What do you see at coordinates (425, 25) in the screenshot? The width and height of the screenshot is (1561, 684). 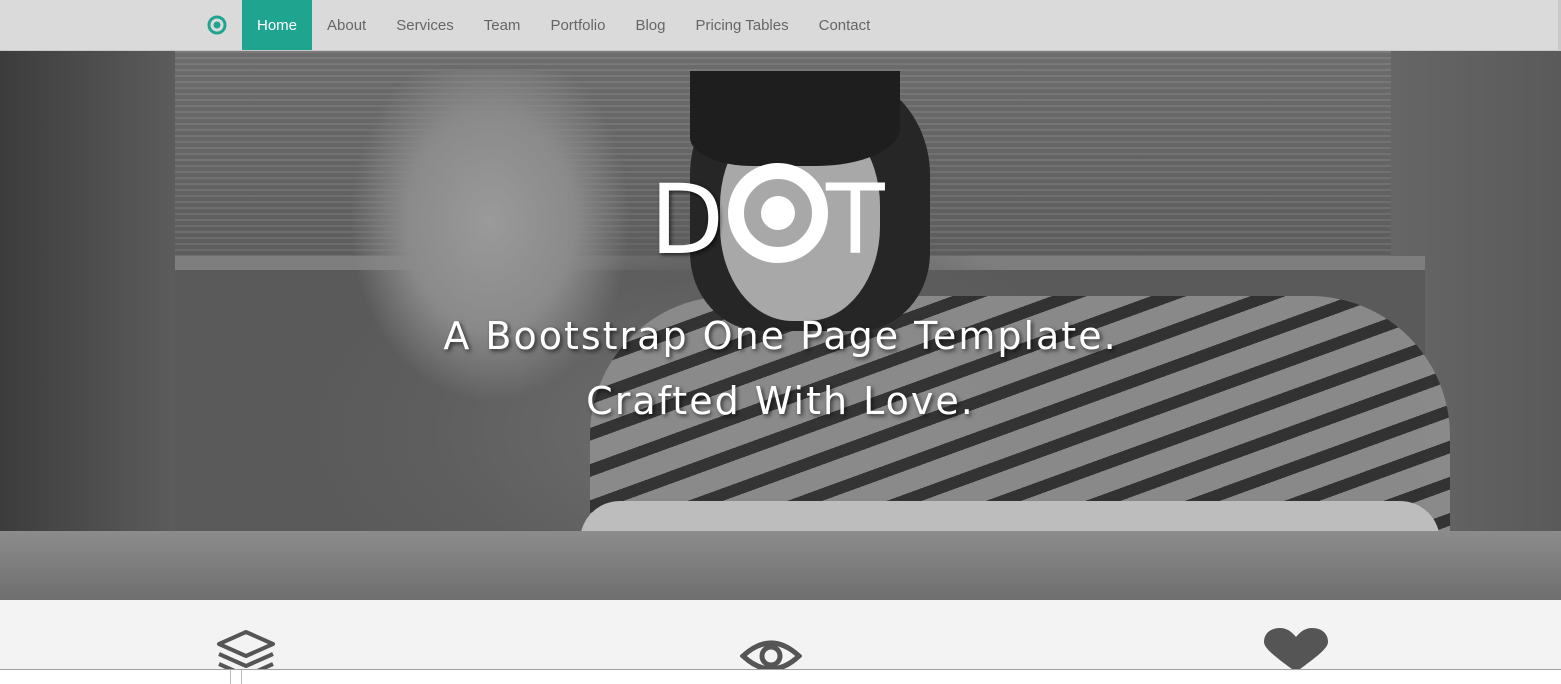 I see `nav-item-services: Services` at bounding box center [425, 25].